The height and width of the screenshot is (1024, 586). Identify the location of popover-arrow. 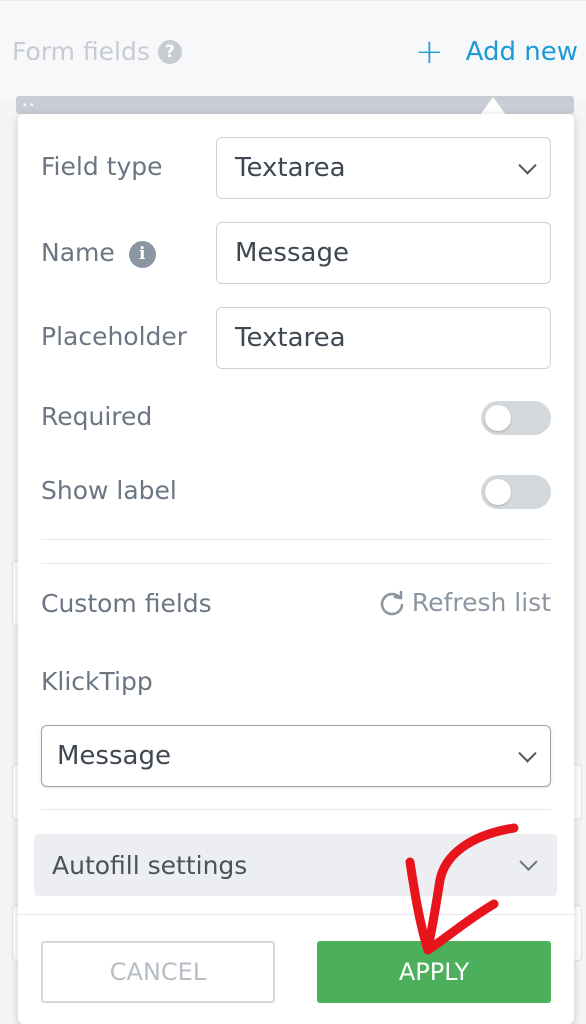
(493, 106).